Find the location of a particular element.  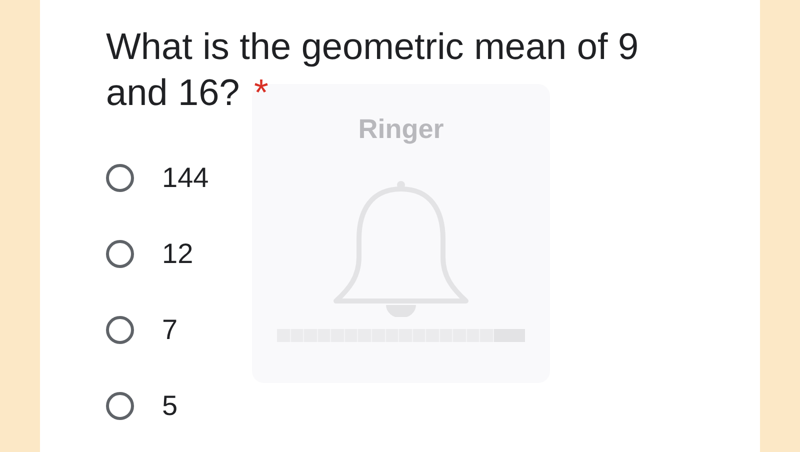

question-text: What is the geometric mean of 9 and 16? * is located at coordinates (373, 70).